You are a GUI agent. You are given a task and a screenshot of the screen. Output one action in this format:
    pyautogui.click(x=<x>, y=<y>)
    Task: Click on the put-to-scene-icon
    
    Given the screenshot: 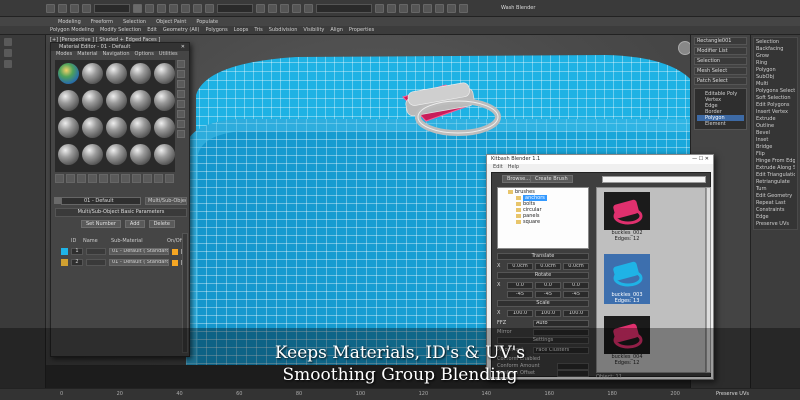 What is the action you would take?
    pyautogui.click(x=70, y=178)
    